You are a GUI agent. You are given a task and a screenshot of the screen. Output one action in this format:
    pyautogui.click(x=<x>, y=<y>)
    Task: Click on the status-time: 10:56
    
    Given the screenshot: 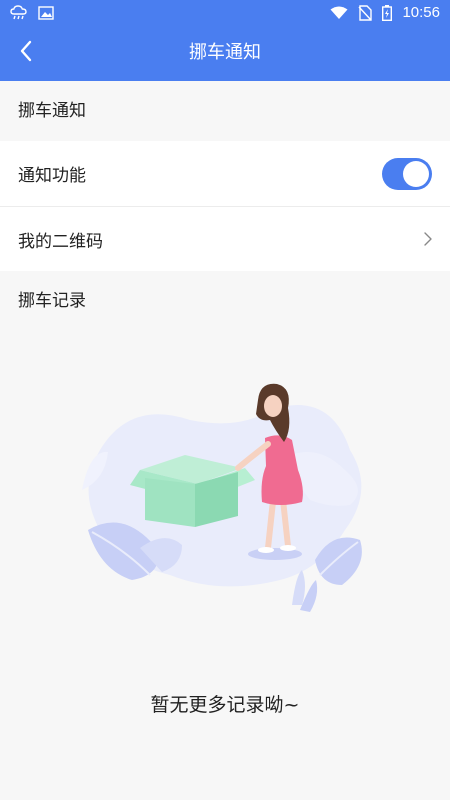 What is the action you would take?
    pyautogui.click(x=421, y=12)
    